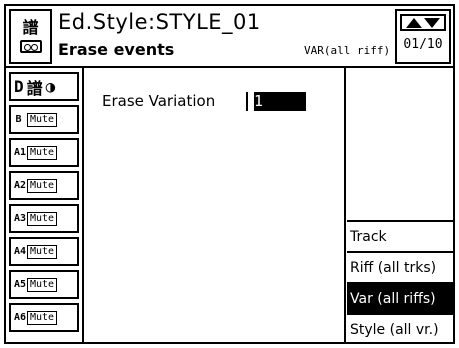 This screenshot has height=348, width=459. I want to click on variation-indicator: VAR(all riff), so click(347, 50).